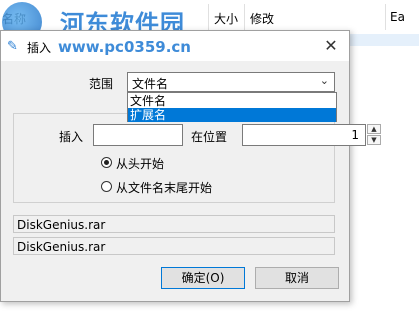 This screenshot has width=419, height=314. I want to click on scope-option-filename: 文件名, so click(232, 101).